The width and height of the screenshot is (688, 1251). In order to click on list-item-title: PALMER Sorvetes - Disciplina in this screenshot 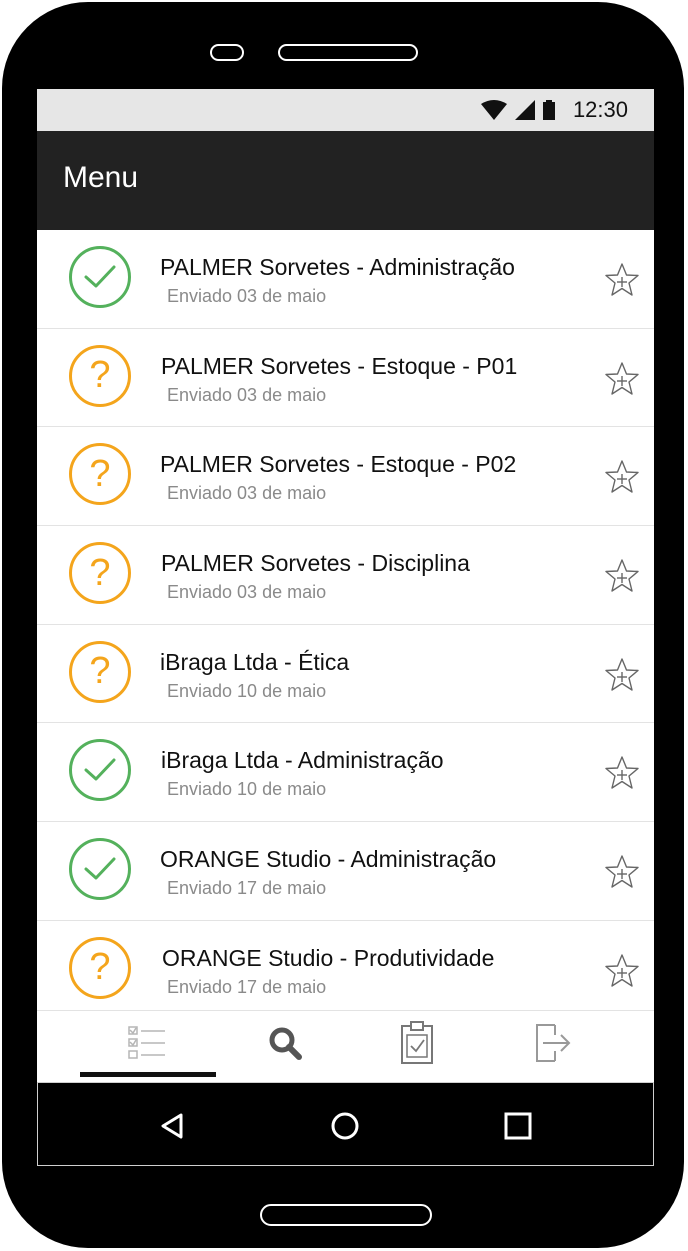, I will do `click(315, 563)`.